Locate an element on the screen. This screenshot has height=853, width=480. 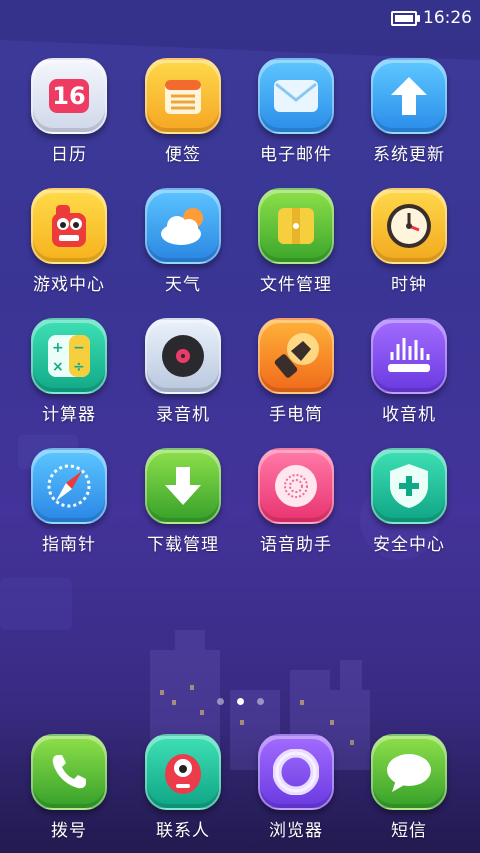
app-label: 计算器 is located at coordinates (69, 415).